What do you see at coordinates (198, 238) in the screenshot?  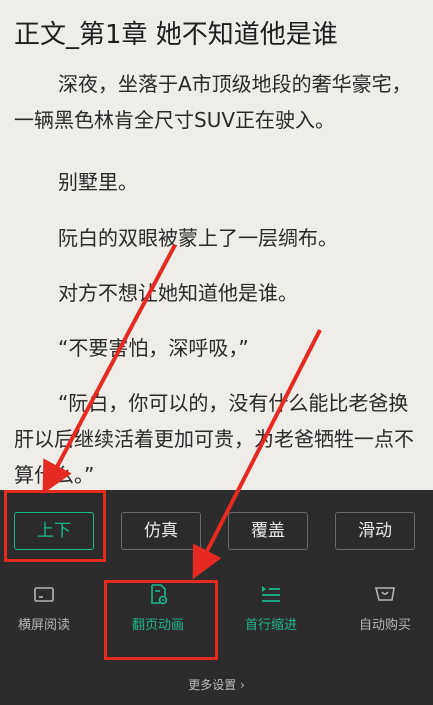 I see `paragraph: 阮白的双眼被蒙上了一层绸布。` at bounding box center [198, 238].